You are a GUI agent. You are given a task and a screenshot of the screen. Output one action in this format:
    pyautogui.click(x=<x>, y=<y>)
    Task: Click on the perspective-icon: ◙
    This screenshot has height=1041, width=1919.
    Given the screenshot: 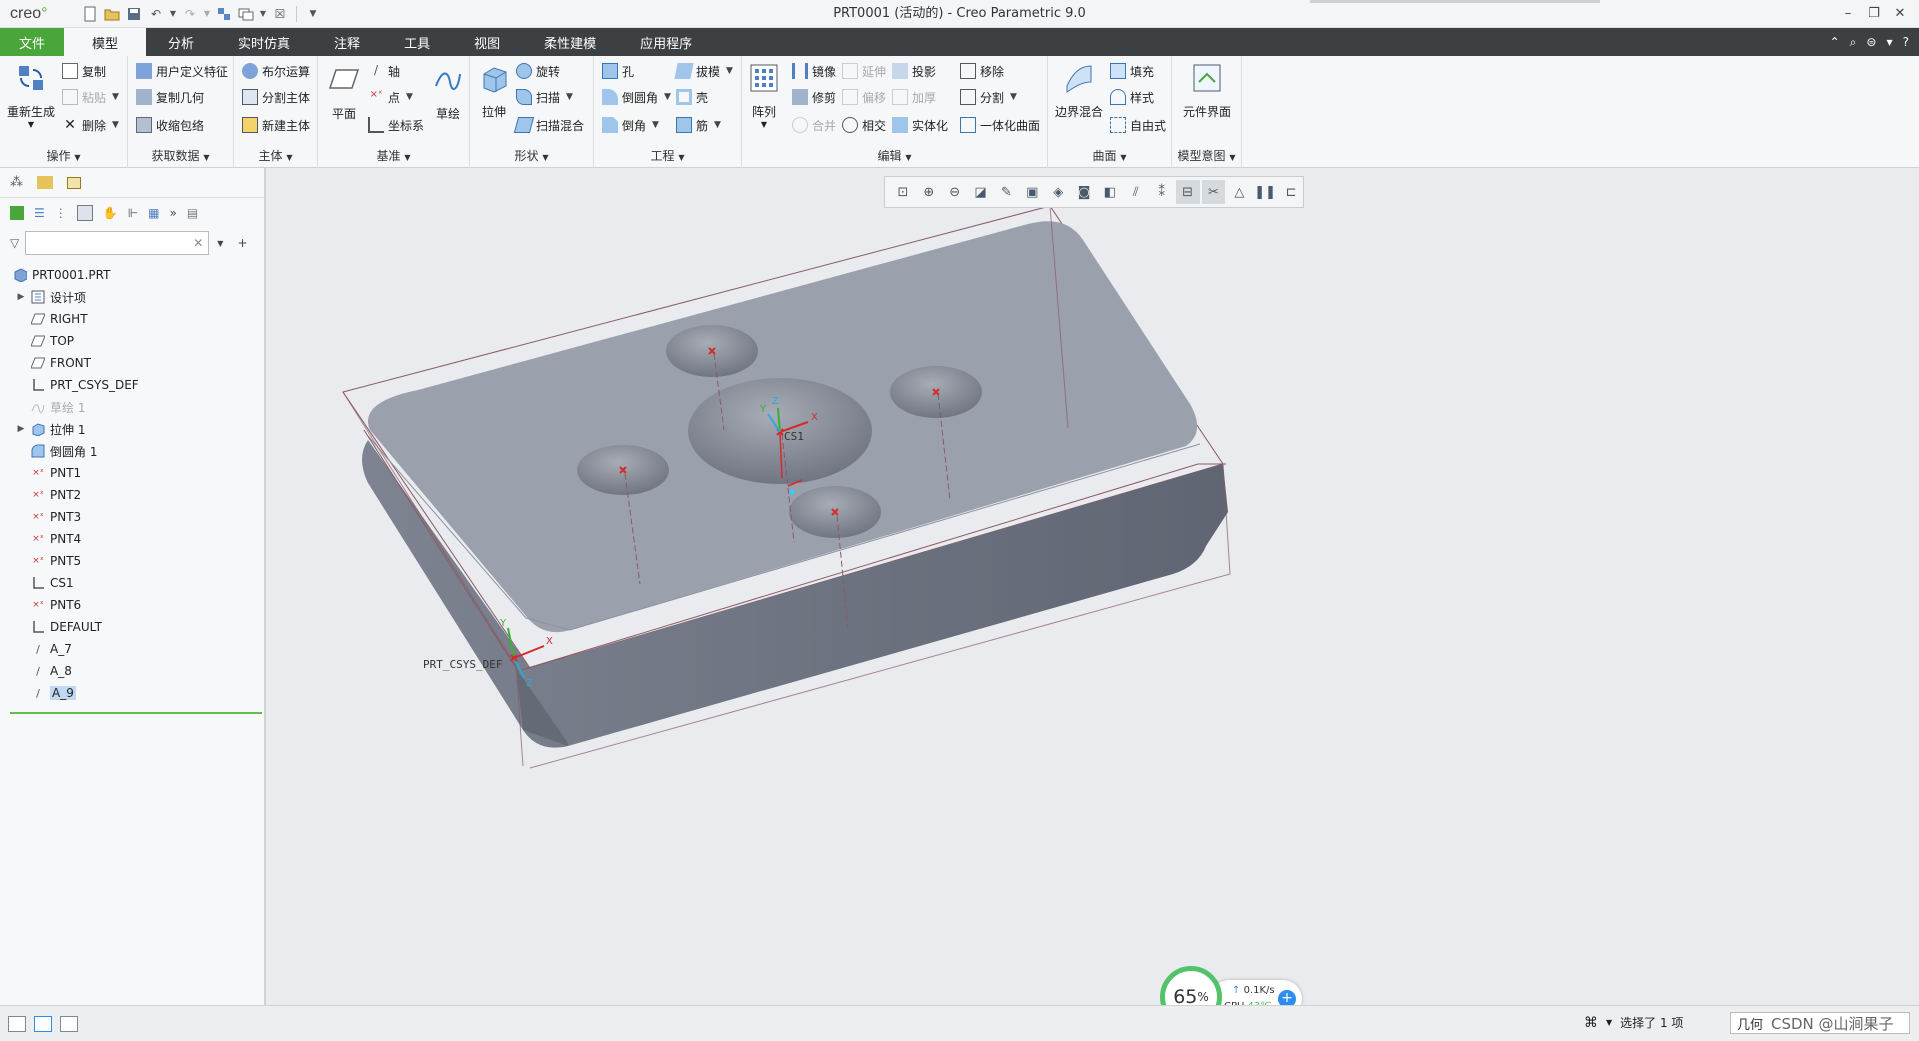 What is the action you would take?
    pyautogui.click(x=1084, y=192)
    